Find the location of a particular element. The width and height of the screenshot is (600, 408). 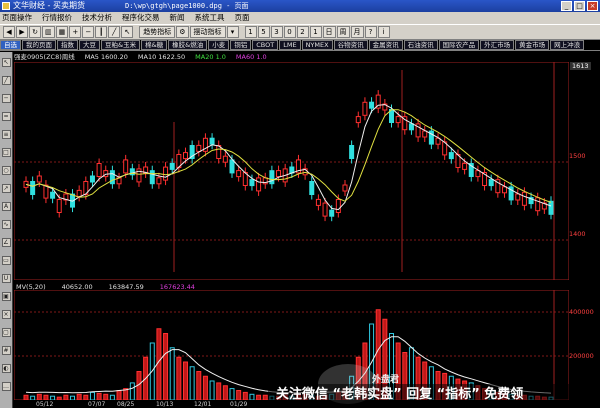

price-axis-low: 1400 is located at coordinates (577, 234).